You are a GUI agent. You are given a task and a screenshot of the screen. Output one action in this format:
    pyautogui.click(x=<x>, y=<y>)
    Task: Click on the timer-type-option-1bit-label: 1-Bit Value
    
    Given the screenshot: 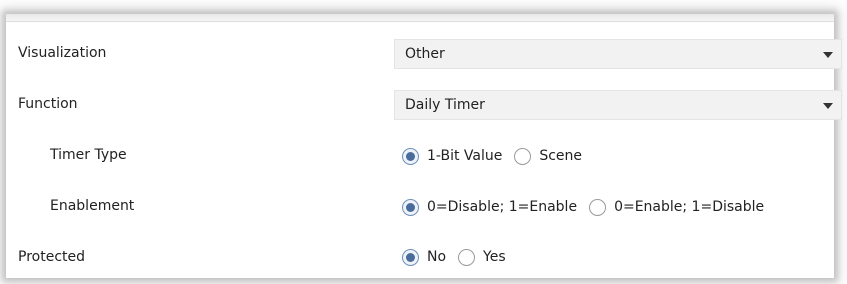 What is the action you would take?
    pyautogui.click(x=465, y=156)
    